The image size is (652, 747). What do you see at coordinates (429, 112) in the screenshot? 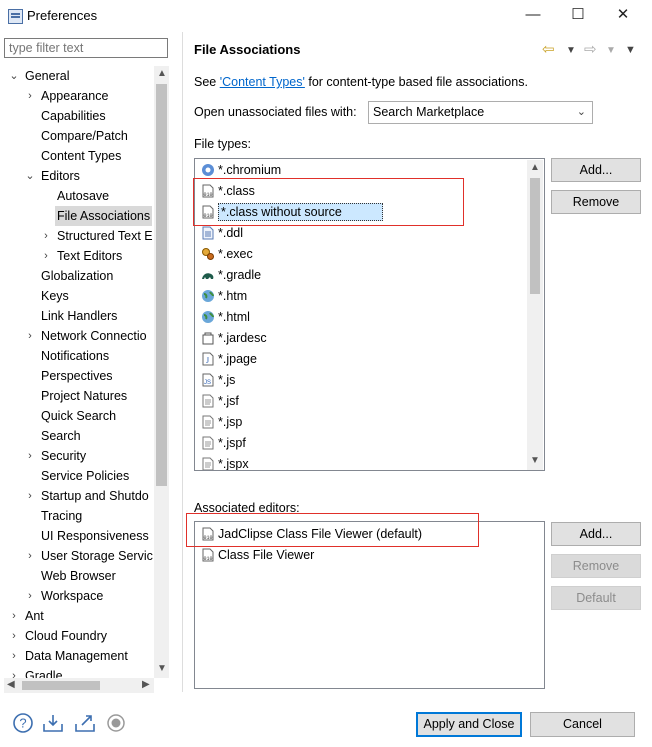
I see `open-unassociated-value: Search Marketplace` at bounding box center [429, 112].